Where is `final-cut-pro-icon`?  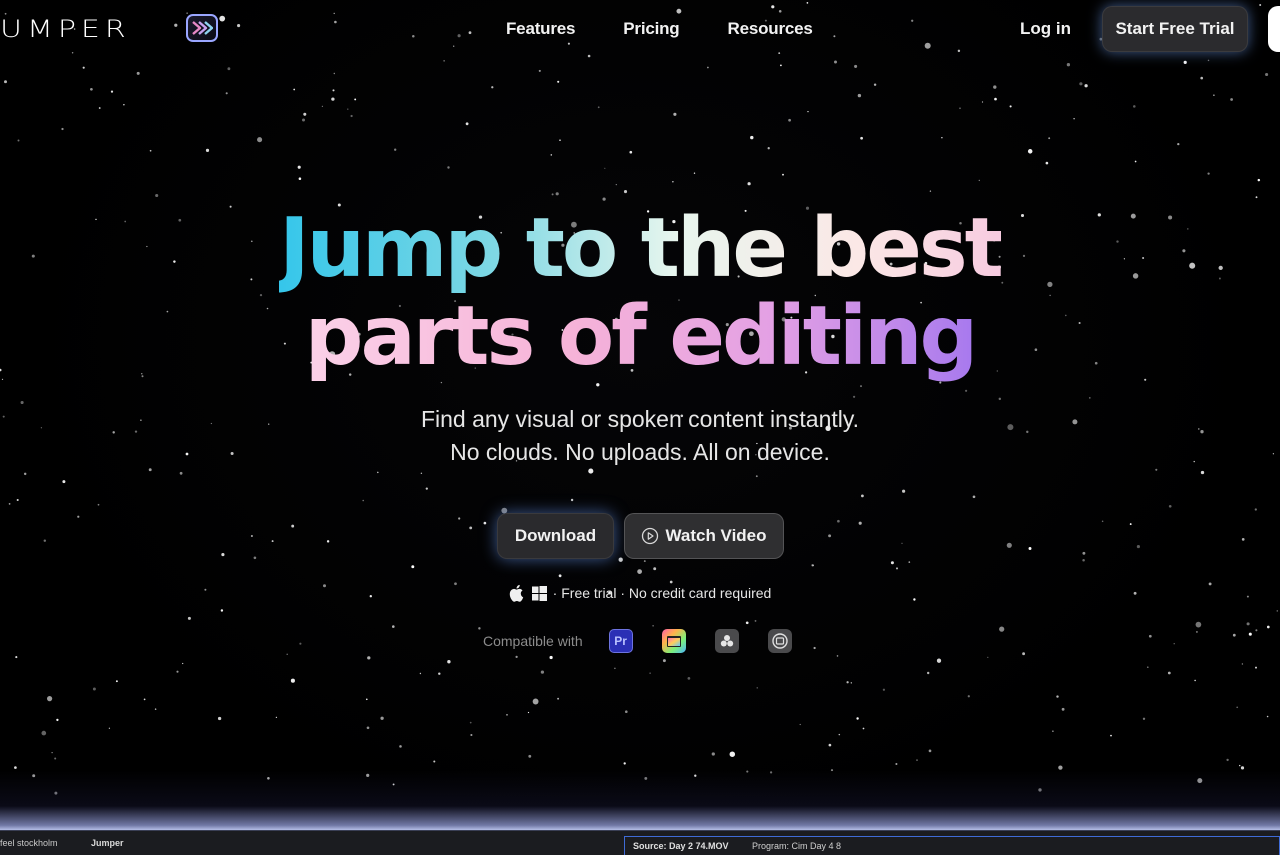 final-cut-pro-icon is located at coordinates (673, 641).